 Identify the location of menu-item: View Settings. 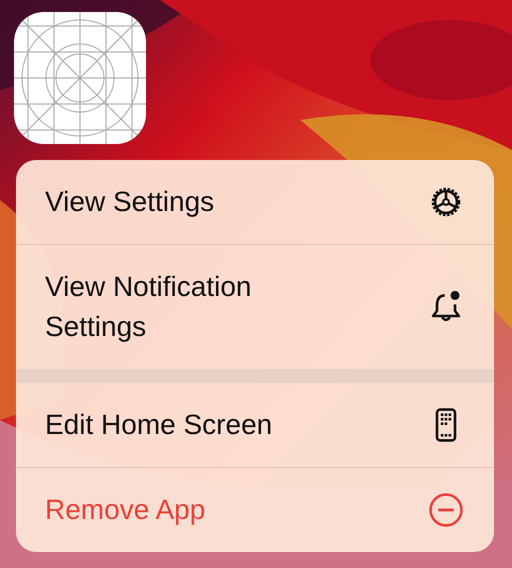
(255, 202).